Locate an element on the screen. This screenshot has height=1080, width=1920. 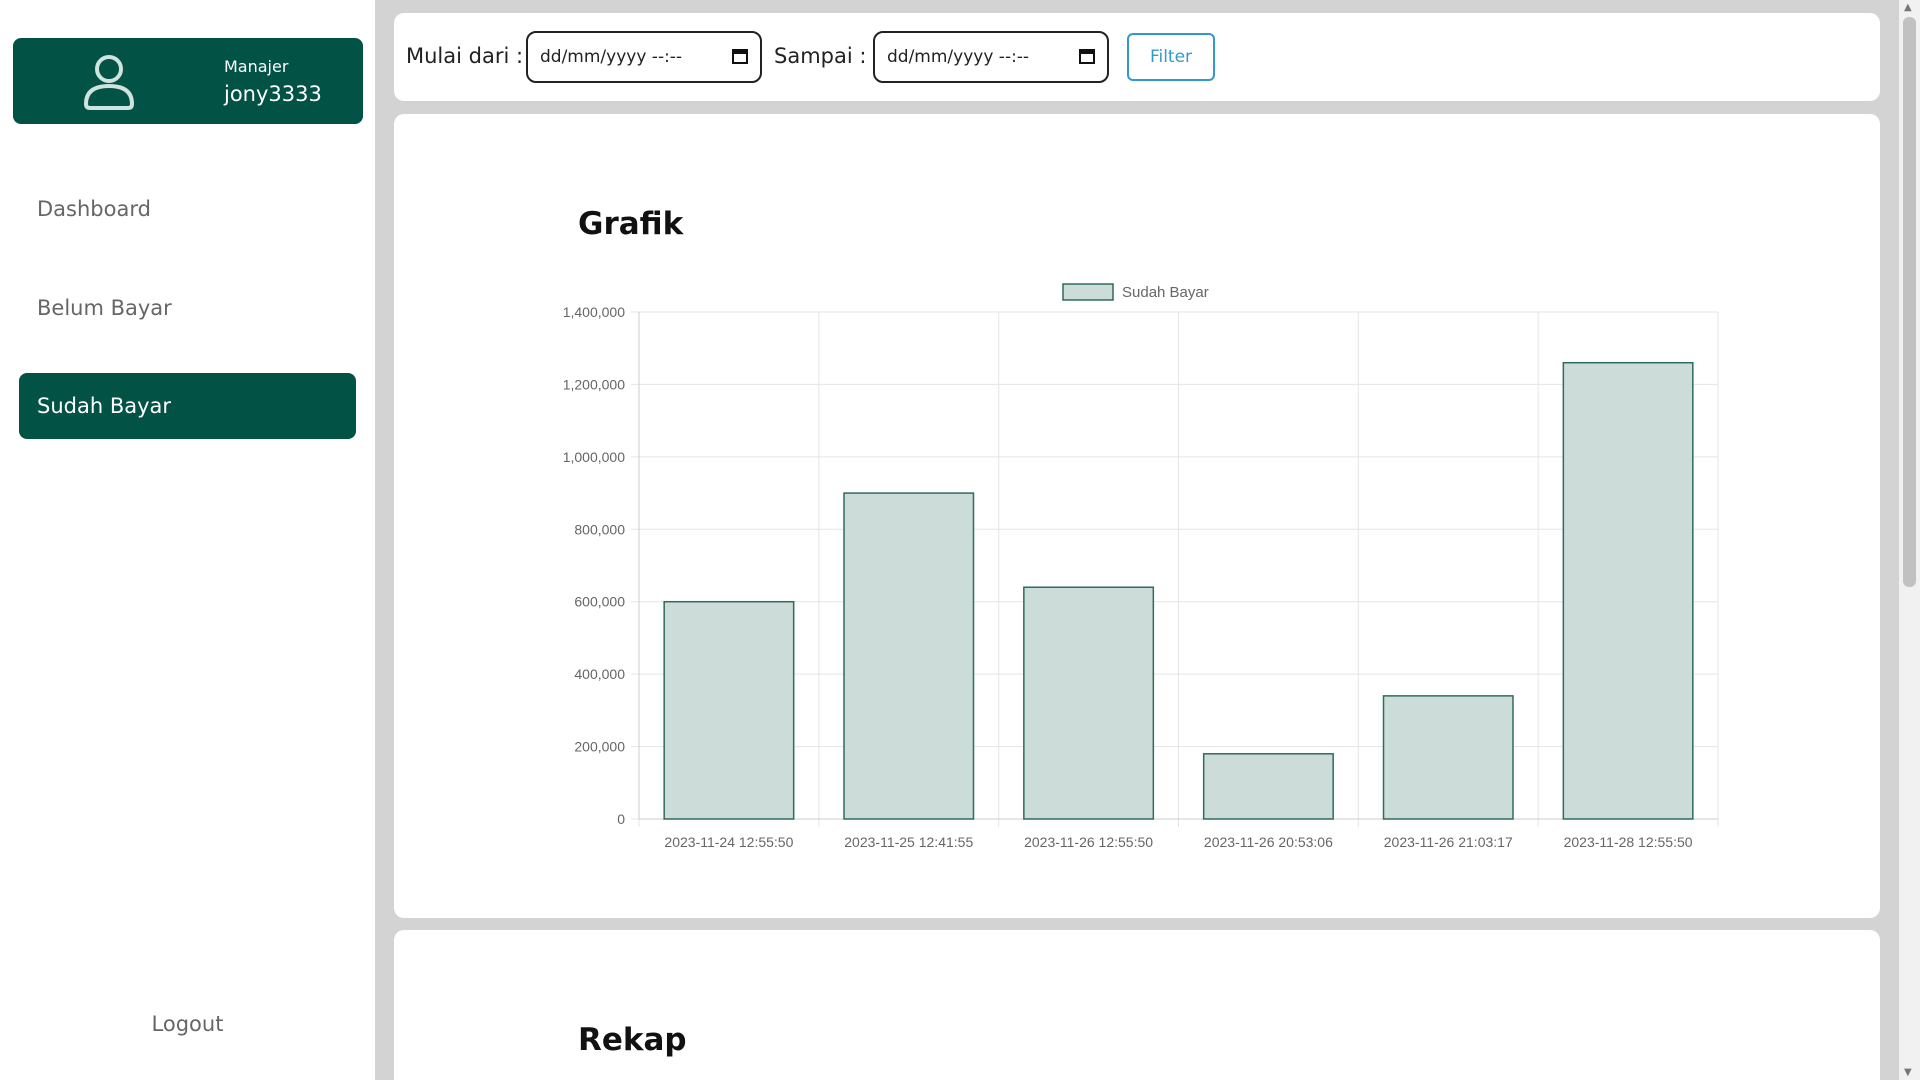
y-tick-label: 600,000 is located at coordinates (599, 602).